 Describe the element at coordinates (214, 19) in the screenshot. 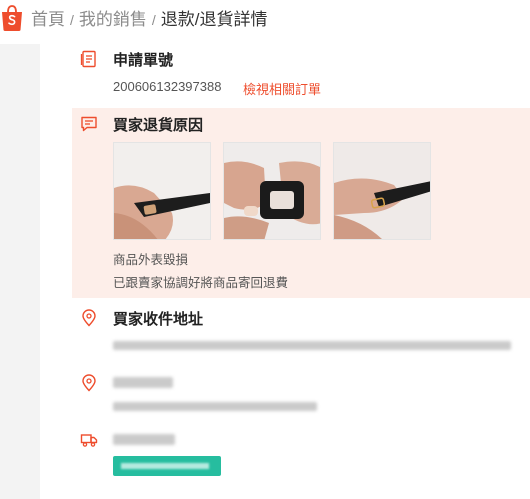

I see `breadcrumb-current: 退款/退貨詳情` at that location.